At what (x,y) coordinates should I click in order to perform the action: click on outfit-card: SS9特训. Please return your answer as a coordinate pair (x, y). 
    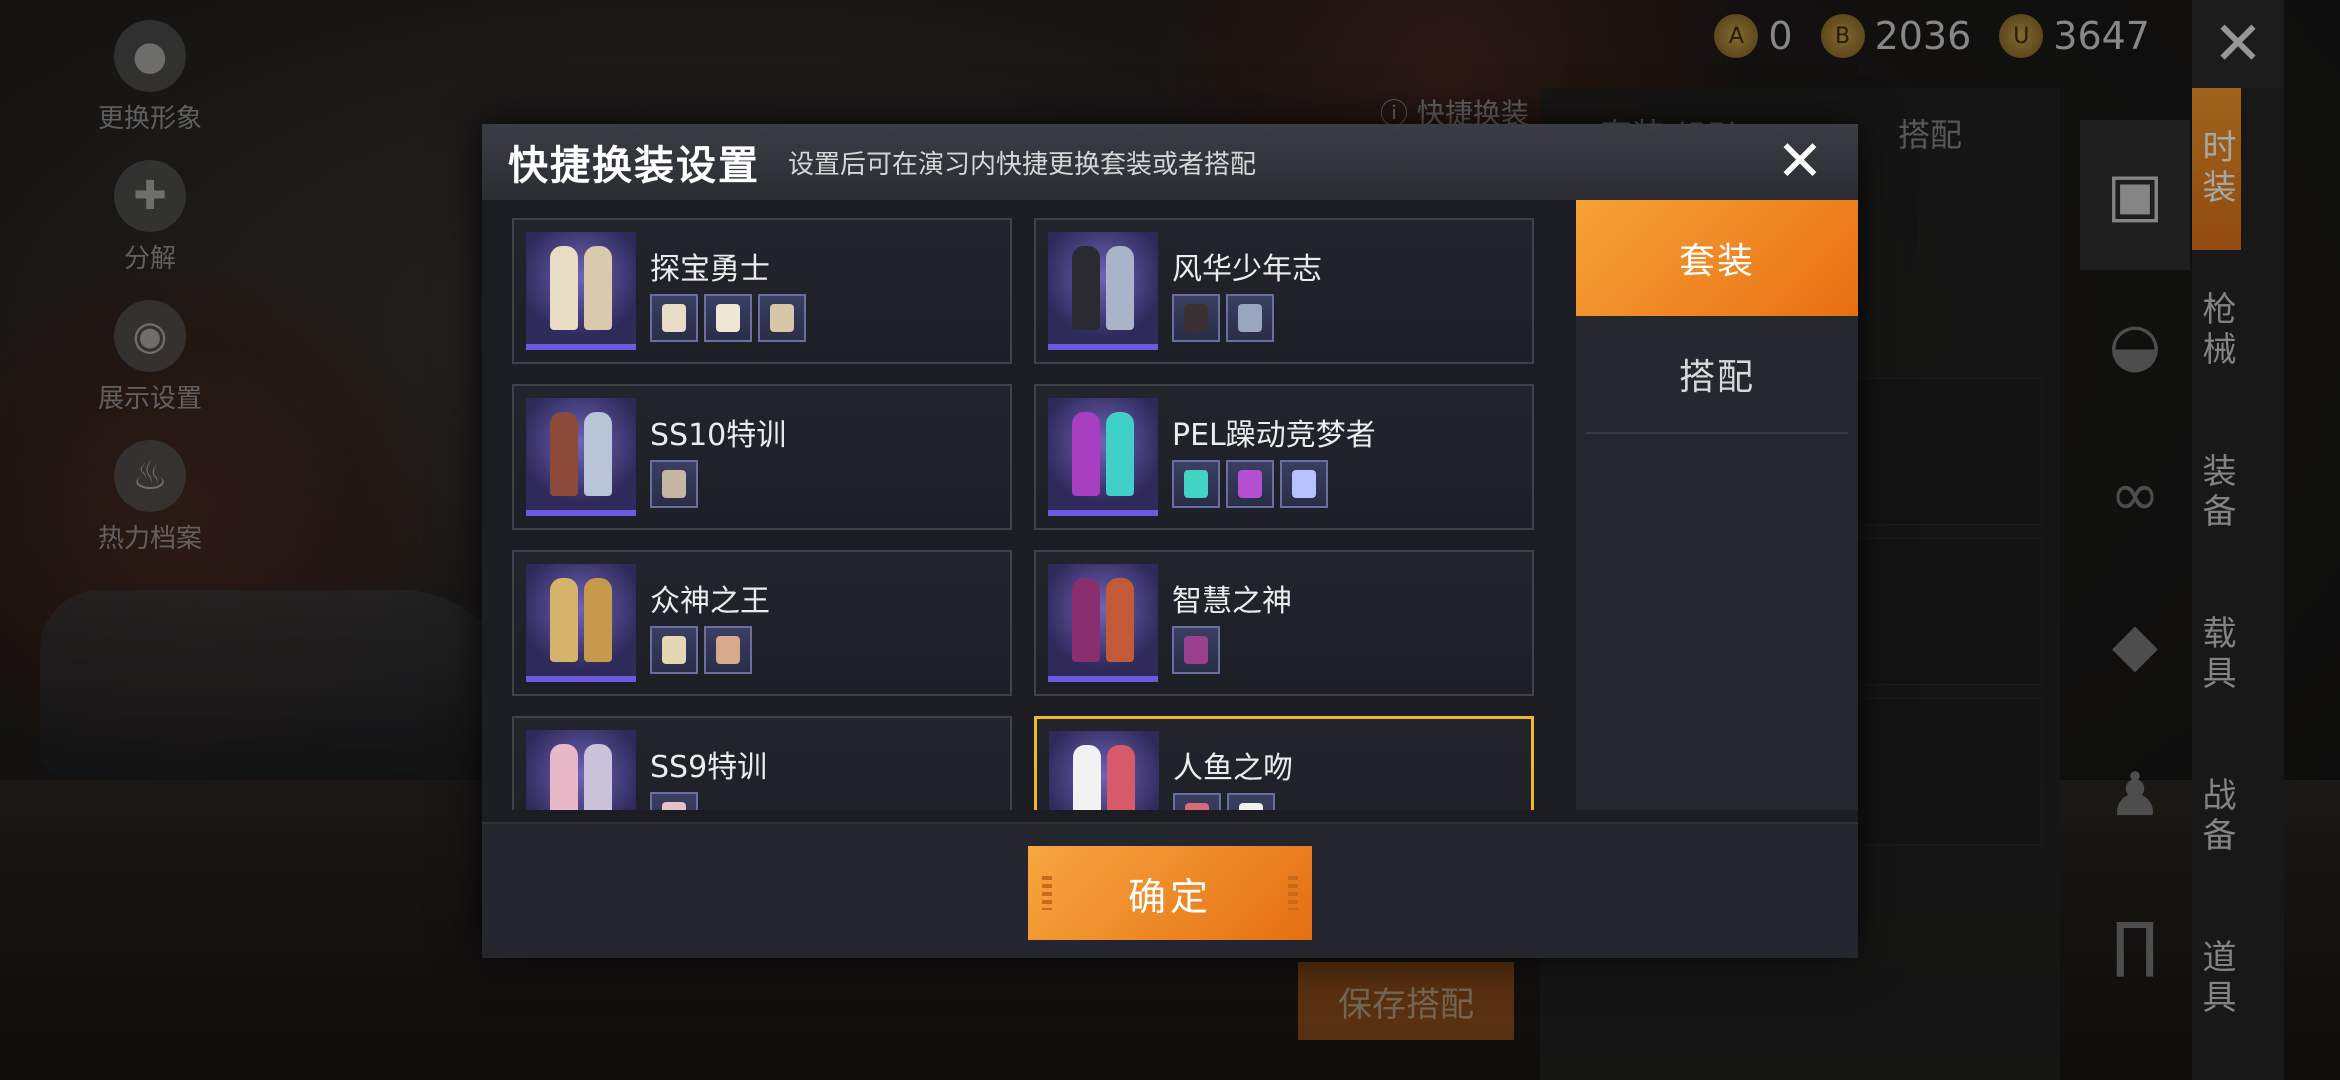
    Looking at the image, I should click on (762, 763).